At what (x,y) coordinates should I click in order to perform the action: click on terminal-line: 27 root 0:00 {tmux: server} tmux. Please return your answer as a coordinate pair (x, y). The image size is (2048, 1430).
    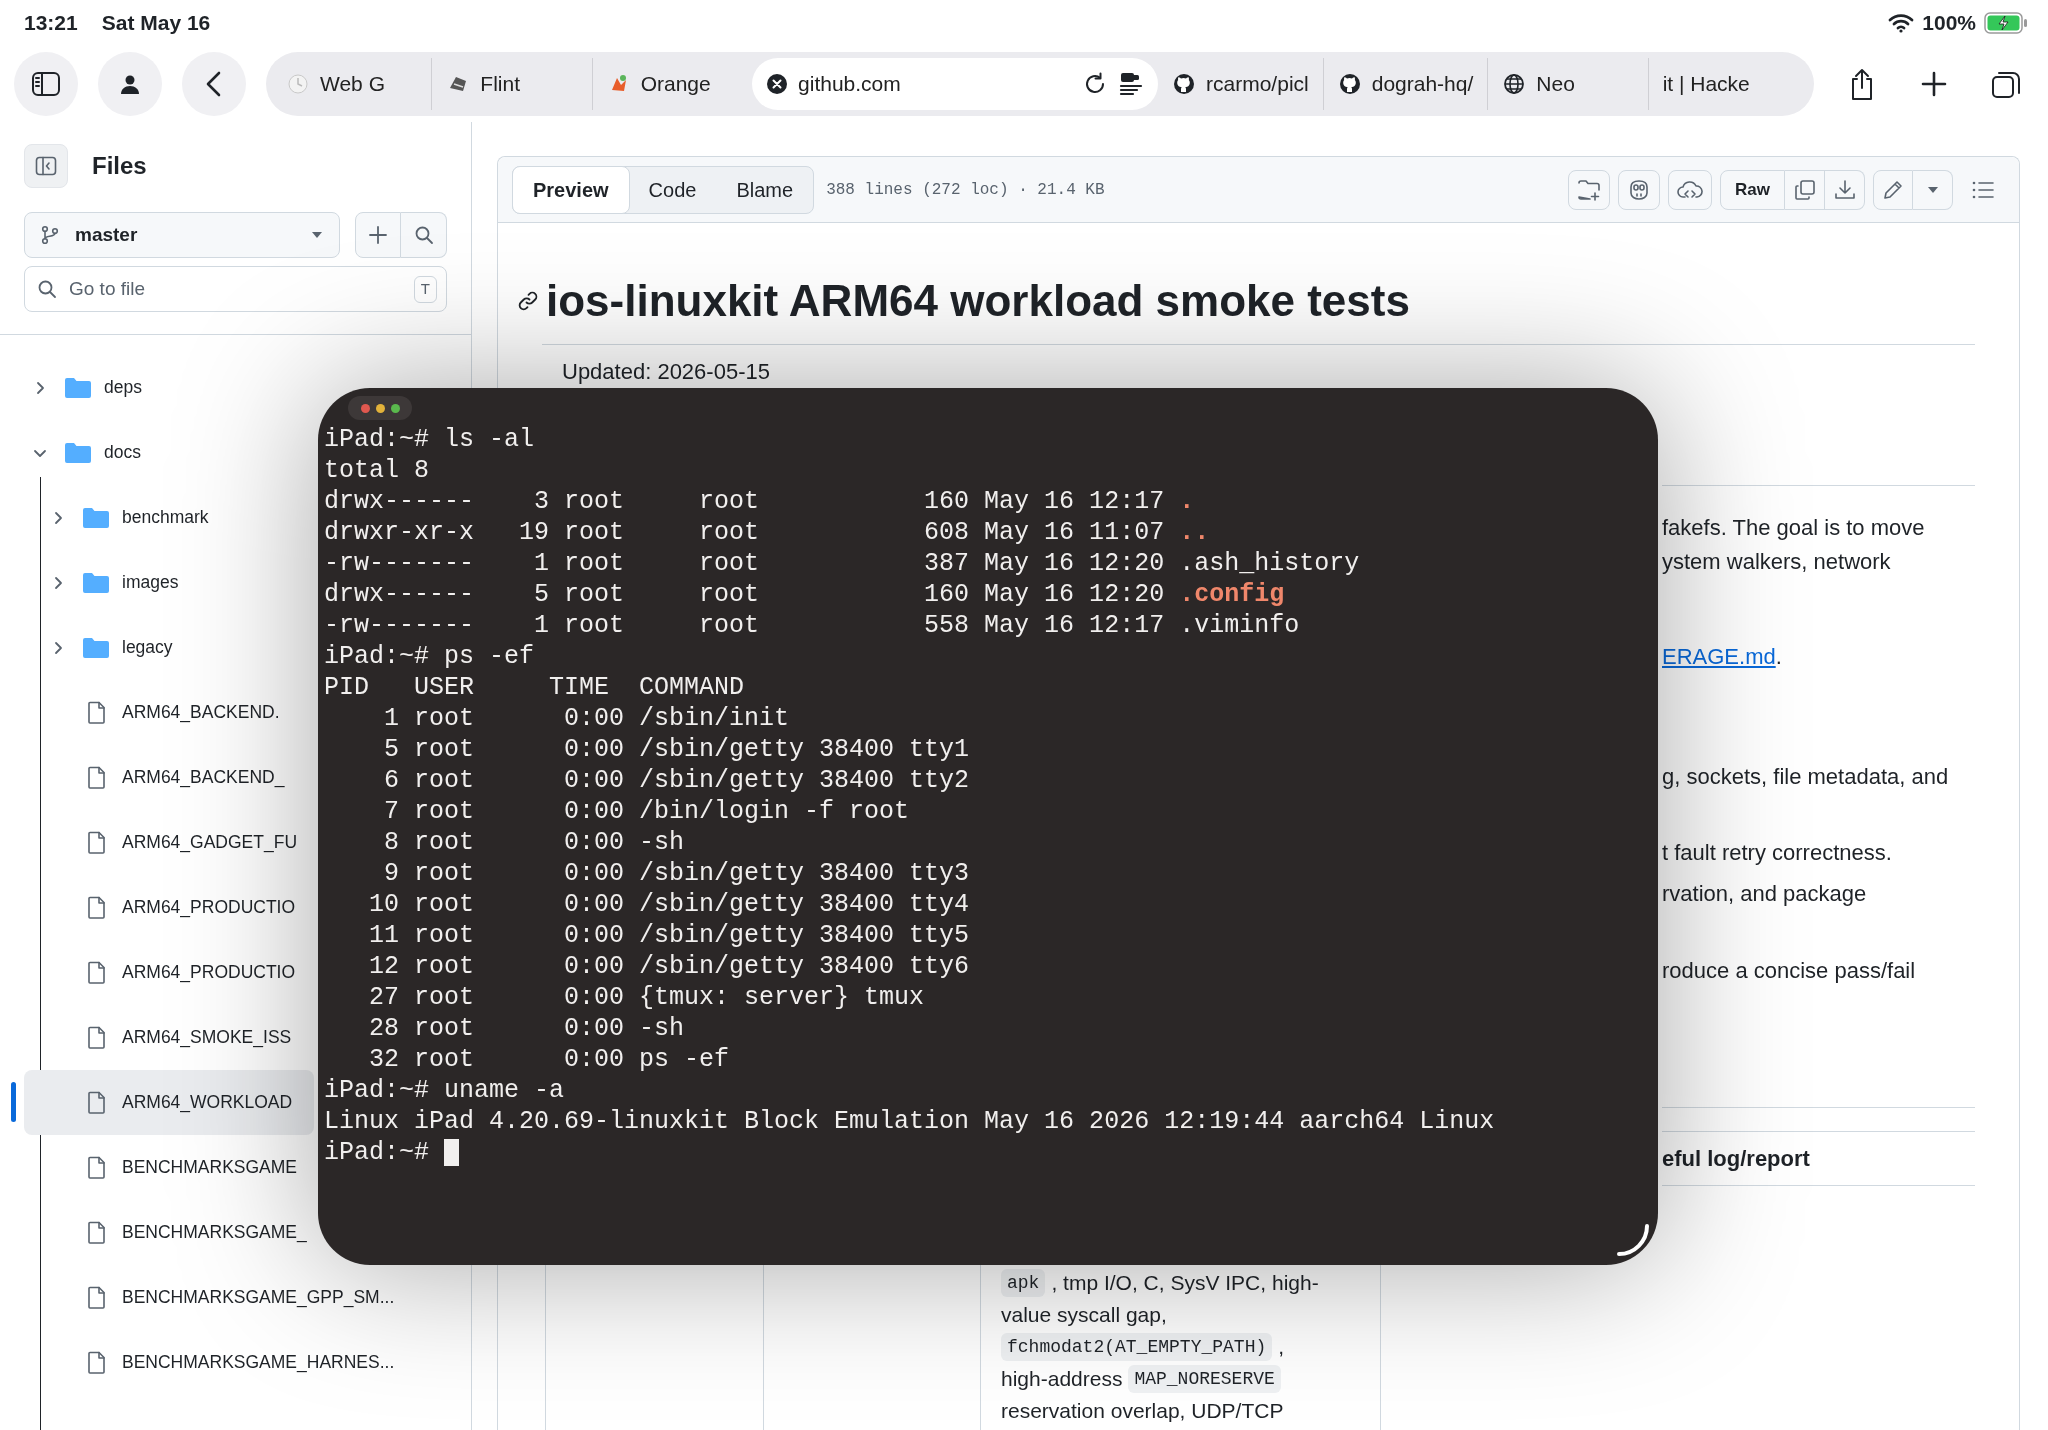
    Looking at the image, I should click on (647, 997).